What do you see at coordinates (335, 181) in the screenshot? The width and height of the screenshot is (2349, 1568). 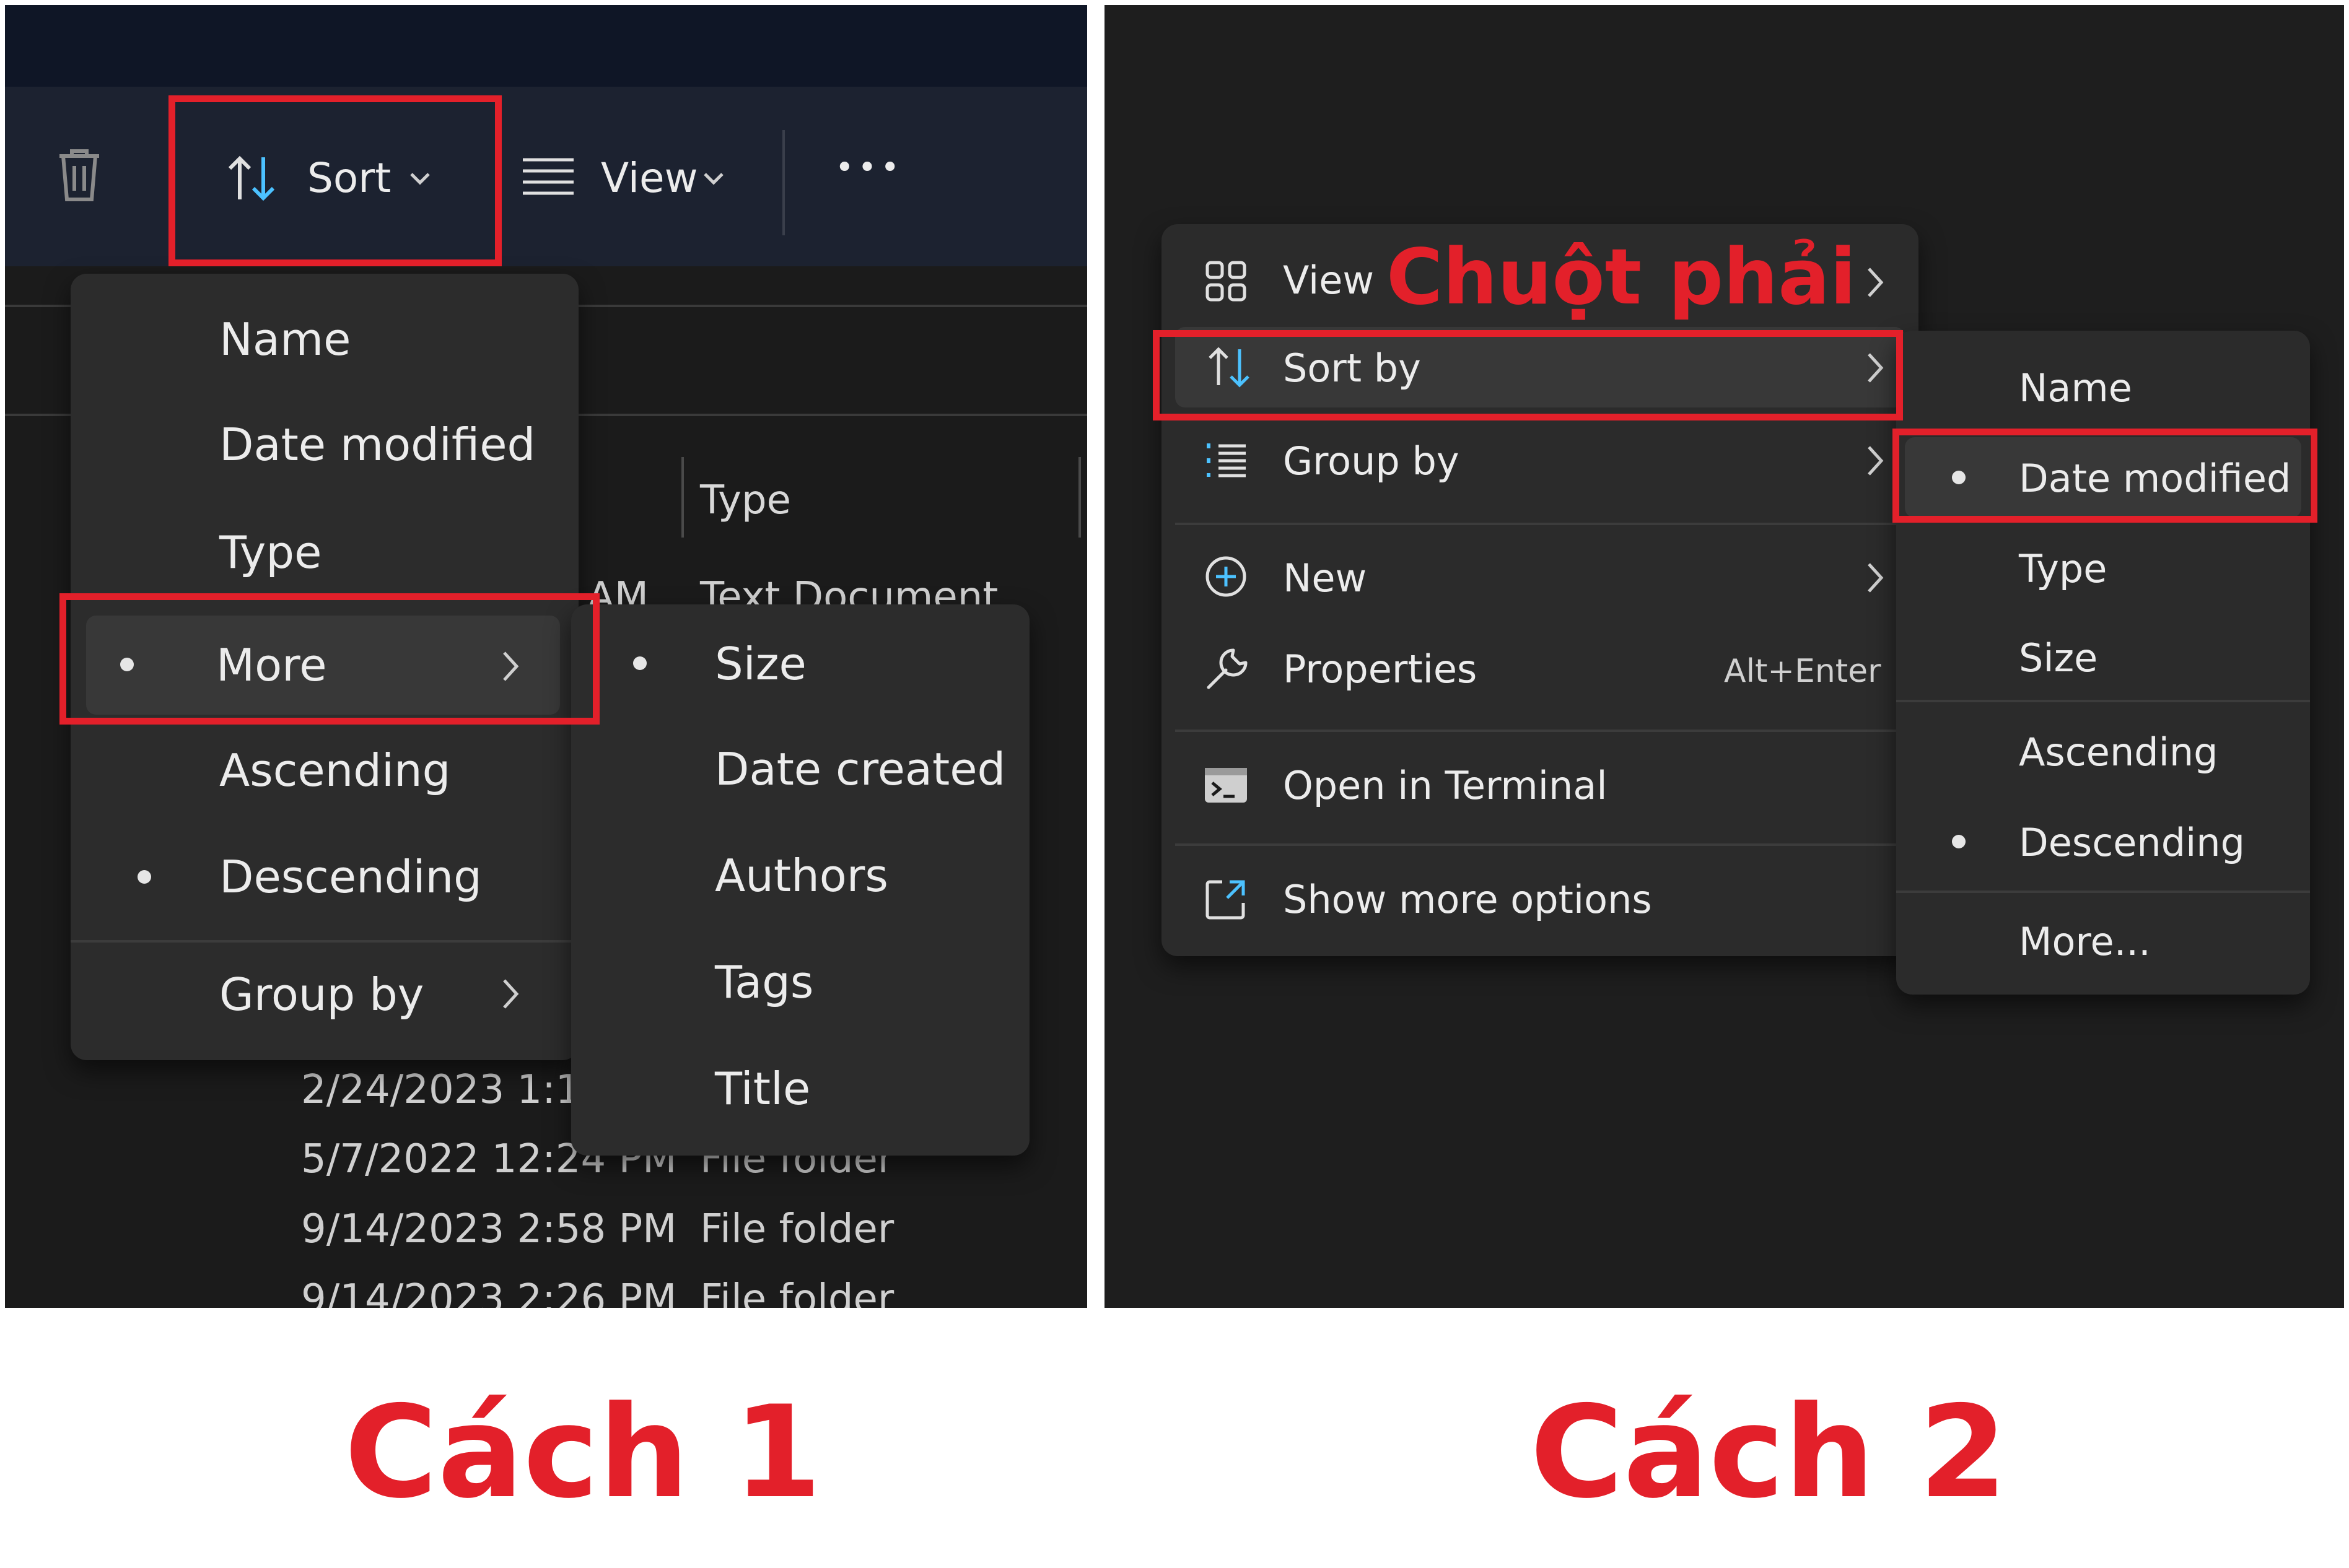 I see `highlight-sort-button` at bounding box center [335, 181].